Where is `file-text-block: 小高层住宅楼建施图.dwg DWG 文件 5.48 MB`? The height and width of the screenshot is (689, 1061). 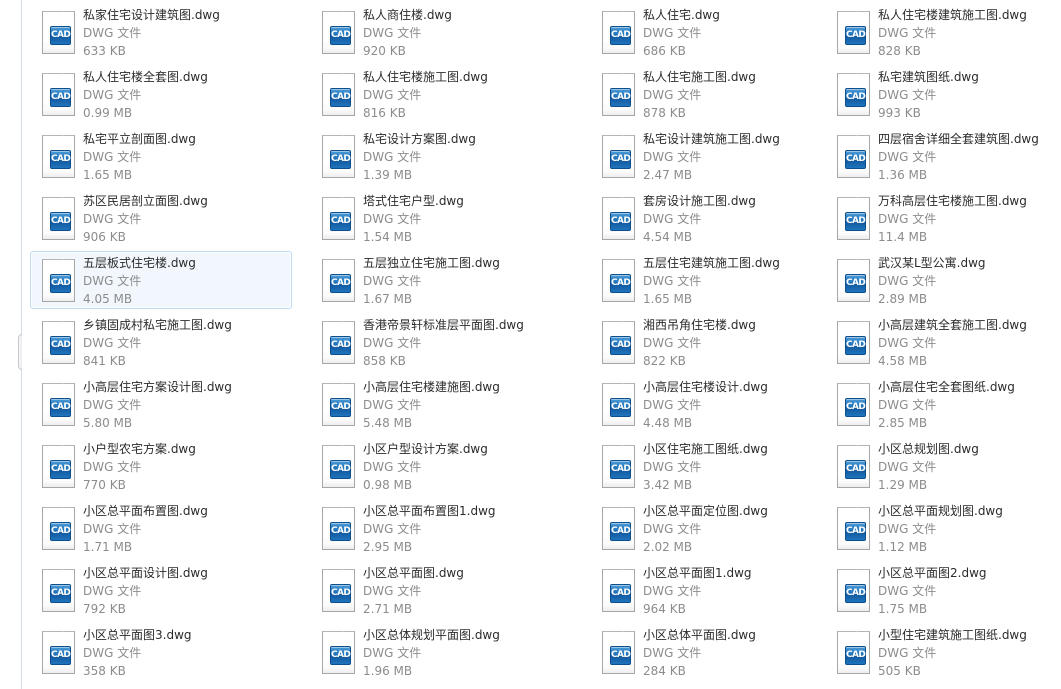
file-text-block: 小高层住宅楼建施图.dwg DWG 文件 5.48 MB is located at coordinates (467, 405).